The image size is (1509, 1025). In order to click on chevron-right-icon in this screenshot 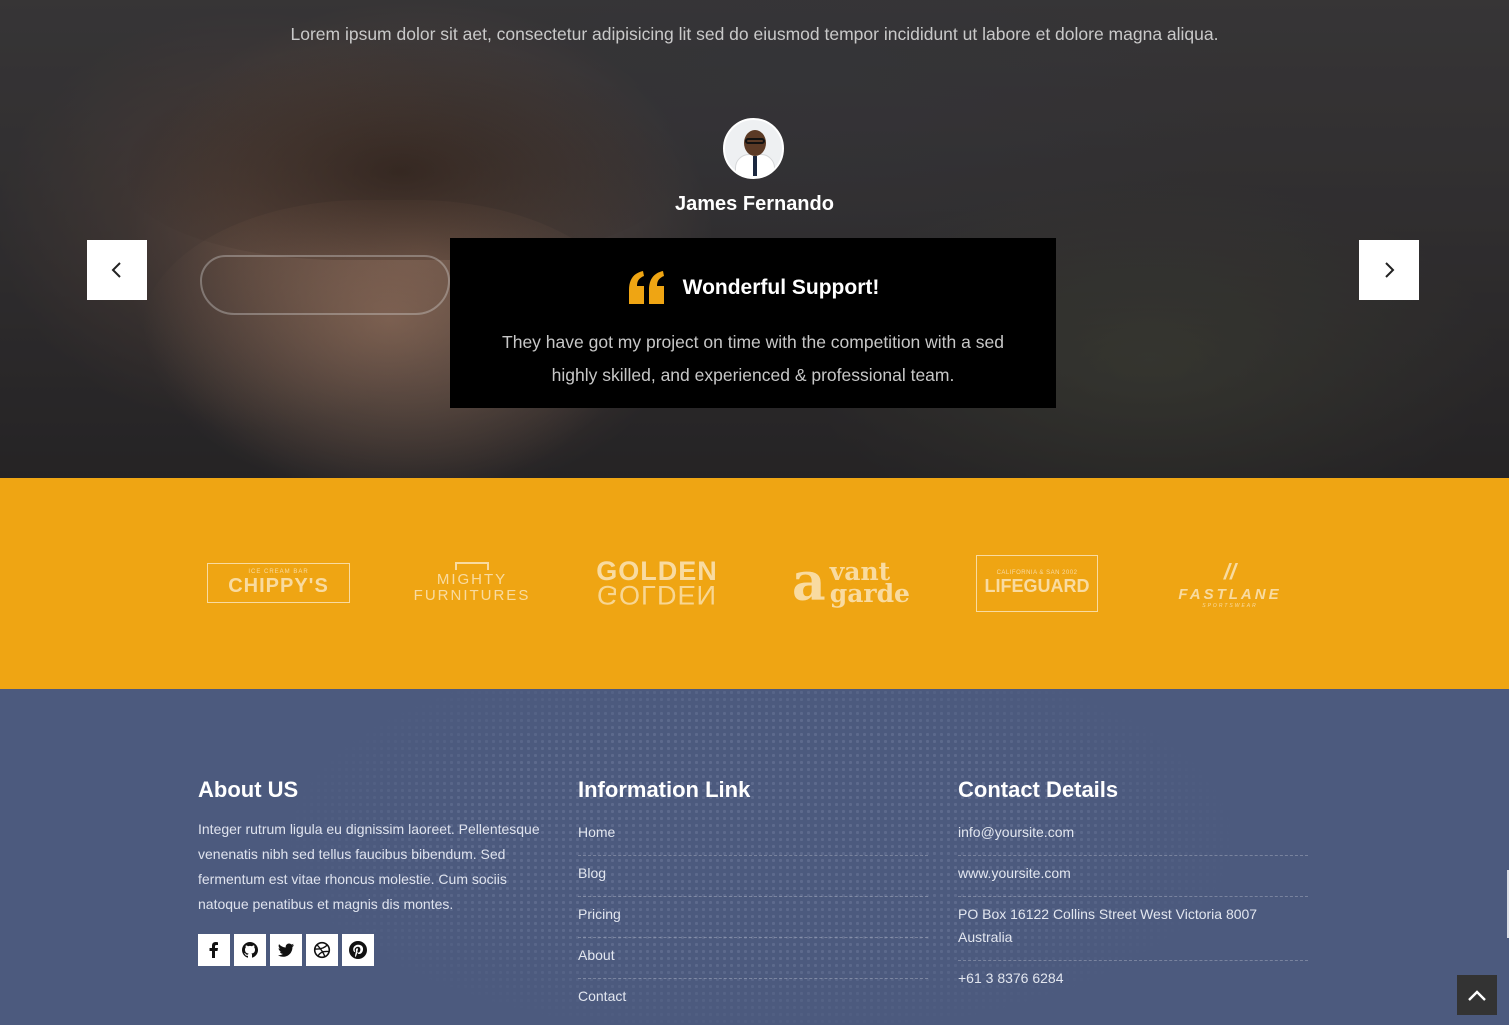, I will do `click(1390, 270)`.